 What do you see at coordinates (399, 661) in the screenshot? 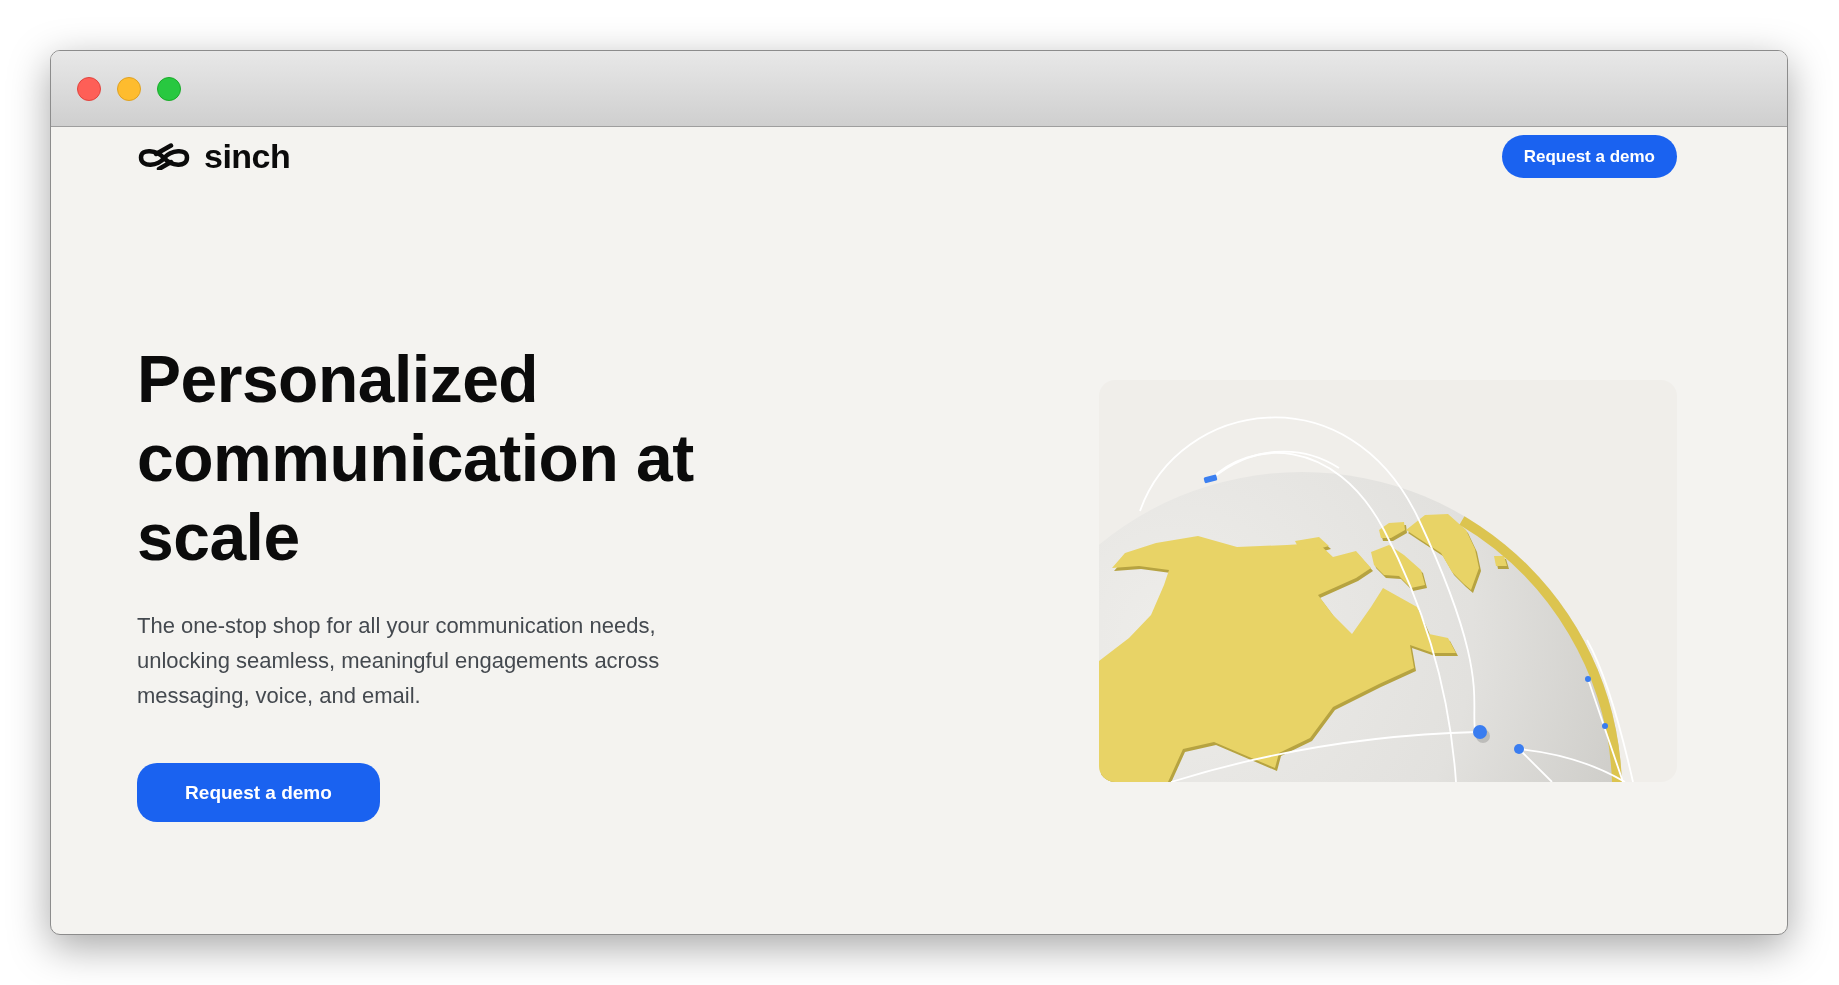
I see `hero-description: The one-stop shop for all your communication needs, unlocking seamless, meaningful engagements across messaging, voice, and email.` at bounding box center [399, 661].